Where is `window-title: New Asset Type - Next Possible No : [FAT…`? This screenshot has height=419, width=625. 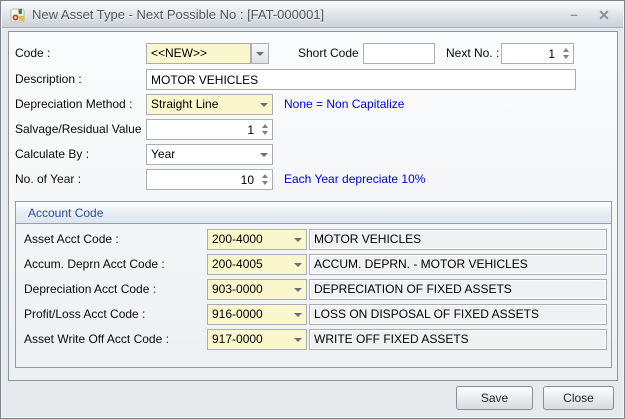 window-title: New Asset Type - Next Possible No : [FAT… is located at coordinates (178, 14).